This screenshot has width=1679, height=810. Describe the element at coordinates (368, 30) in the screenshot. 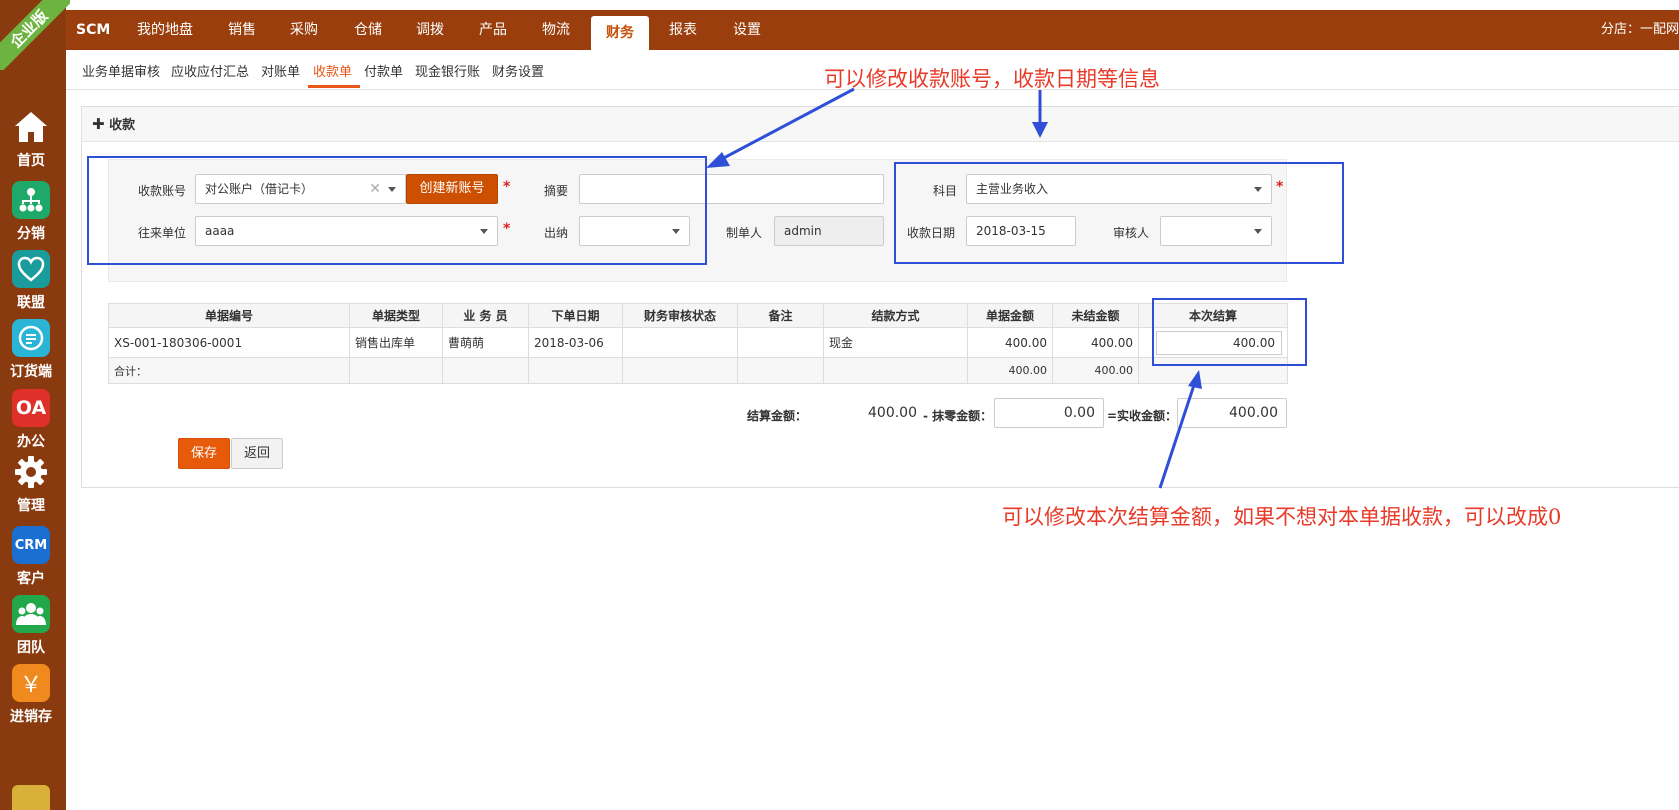

I see `nav-item-warehouse: 仓储` at that location.